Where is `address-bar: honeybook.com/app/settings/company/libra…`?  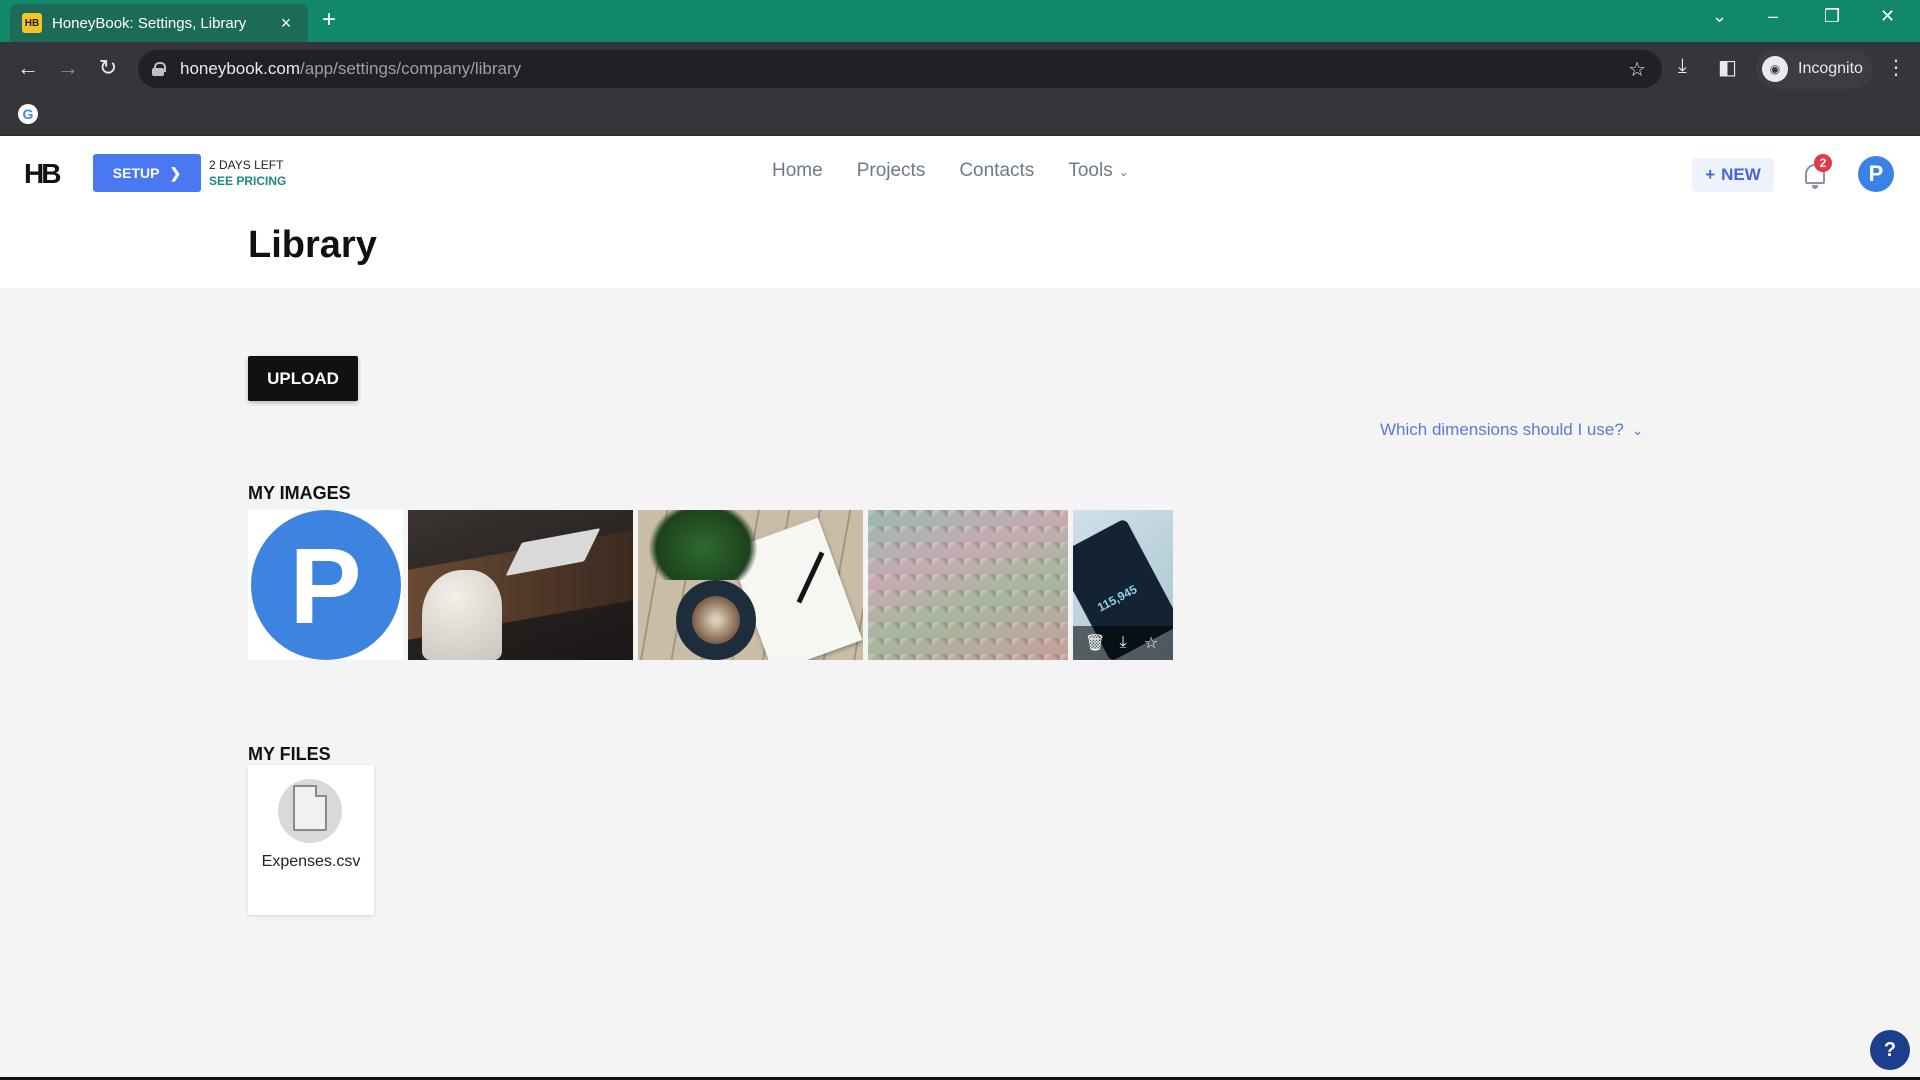 address-bar: honeybook.com/app/settings/company/libra… is located at coordinates (900, 69).